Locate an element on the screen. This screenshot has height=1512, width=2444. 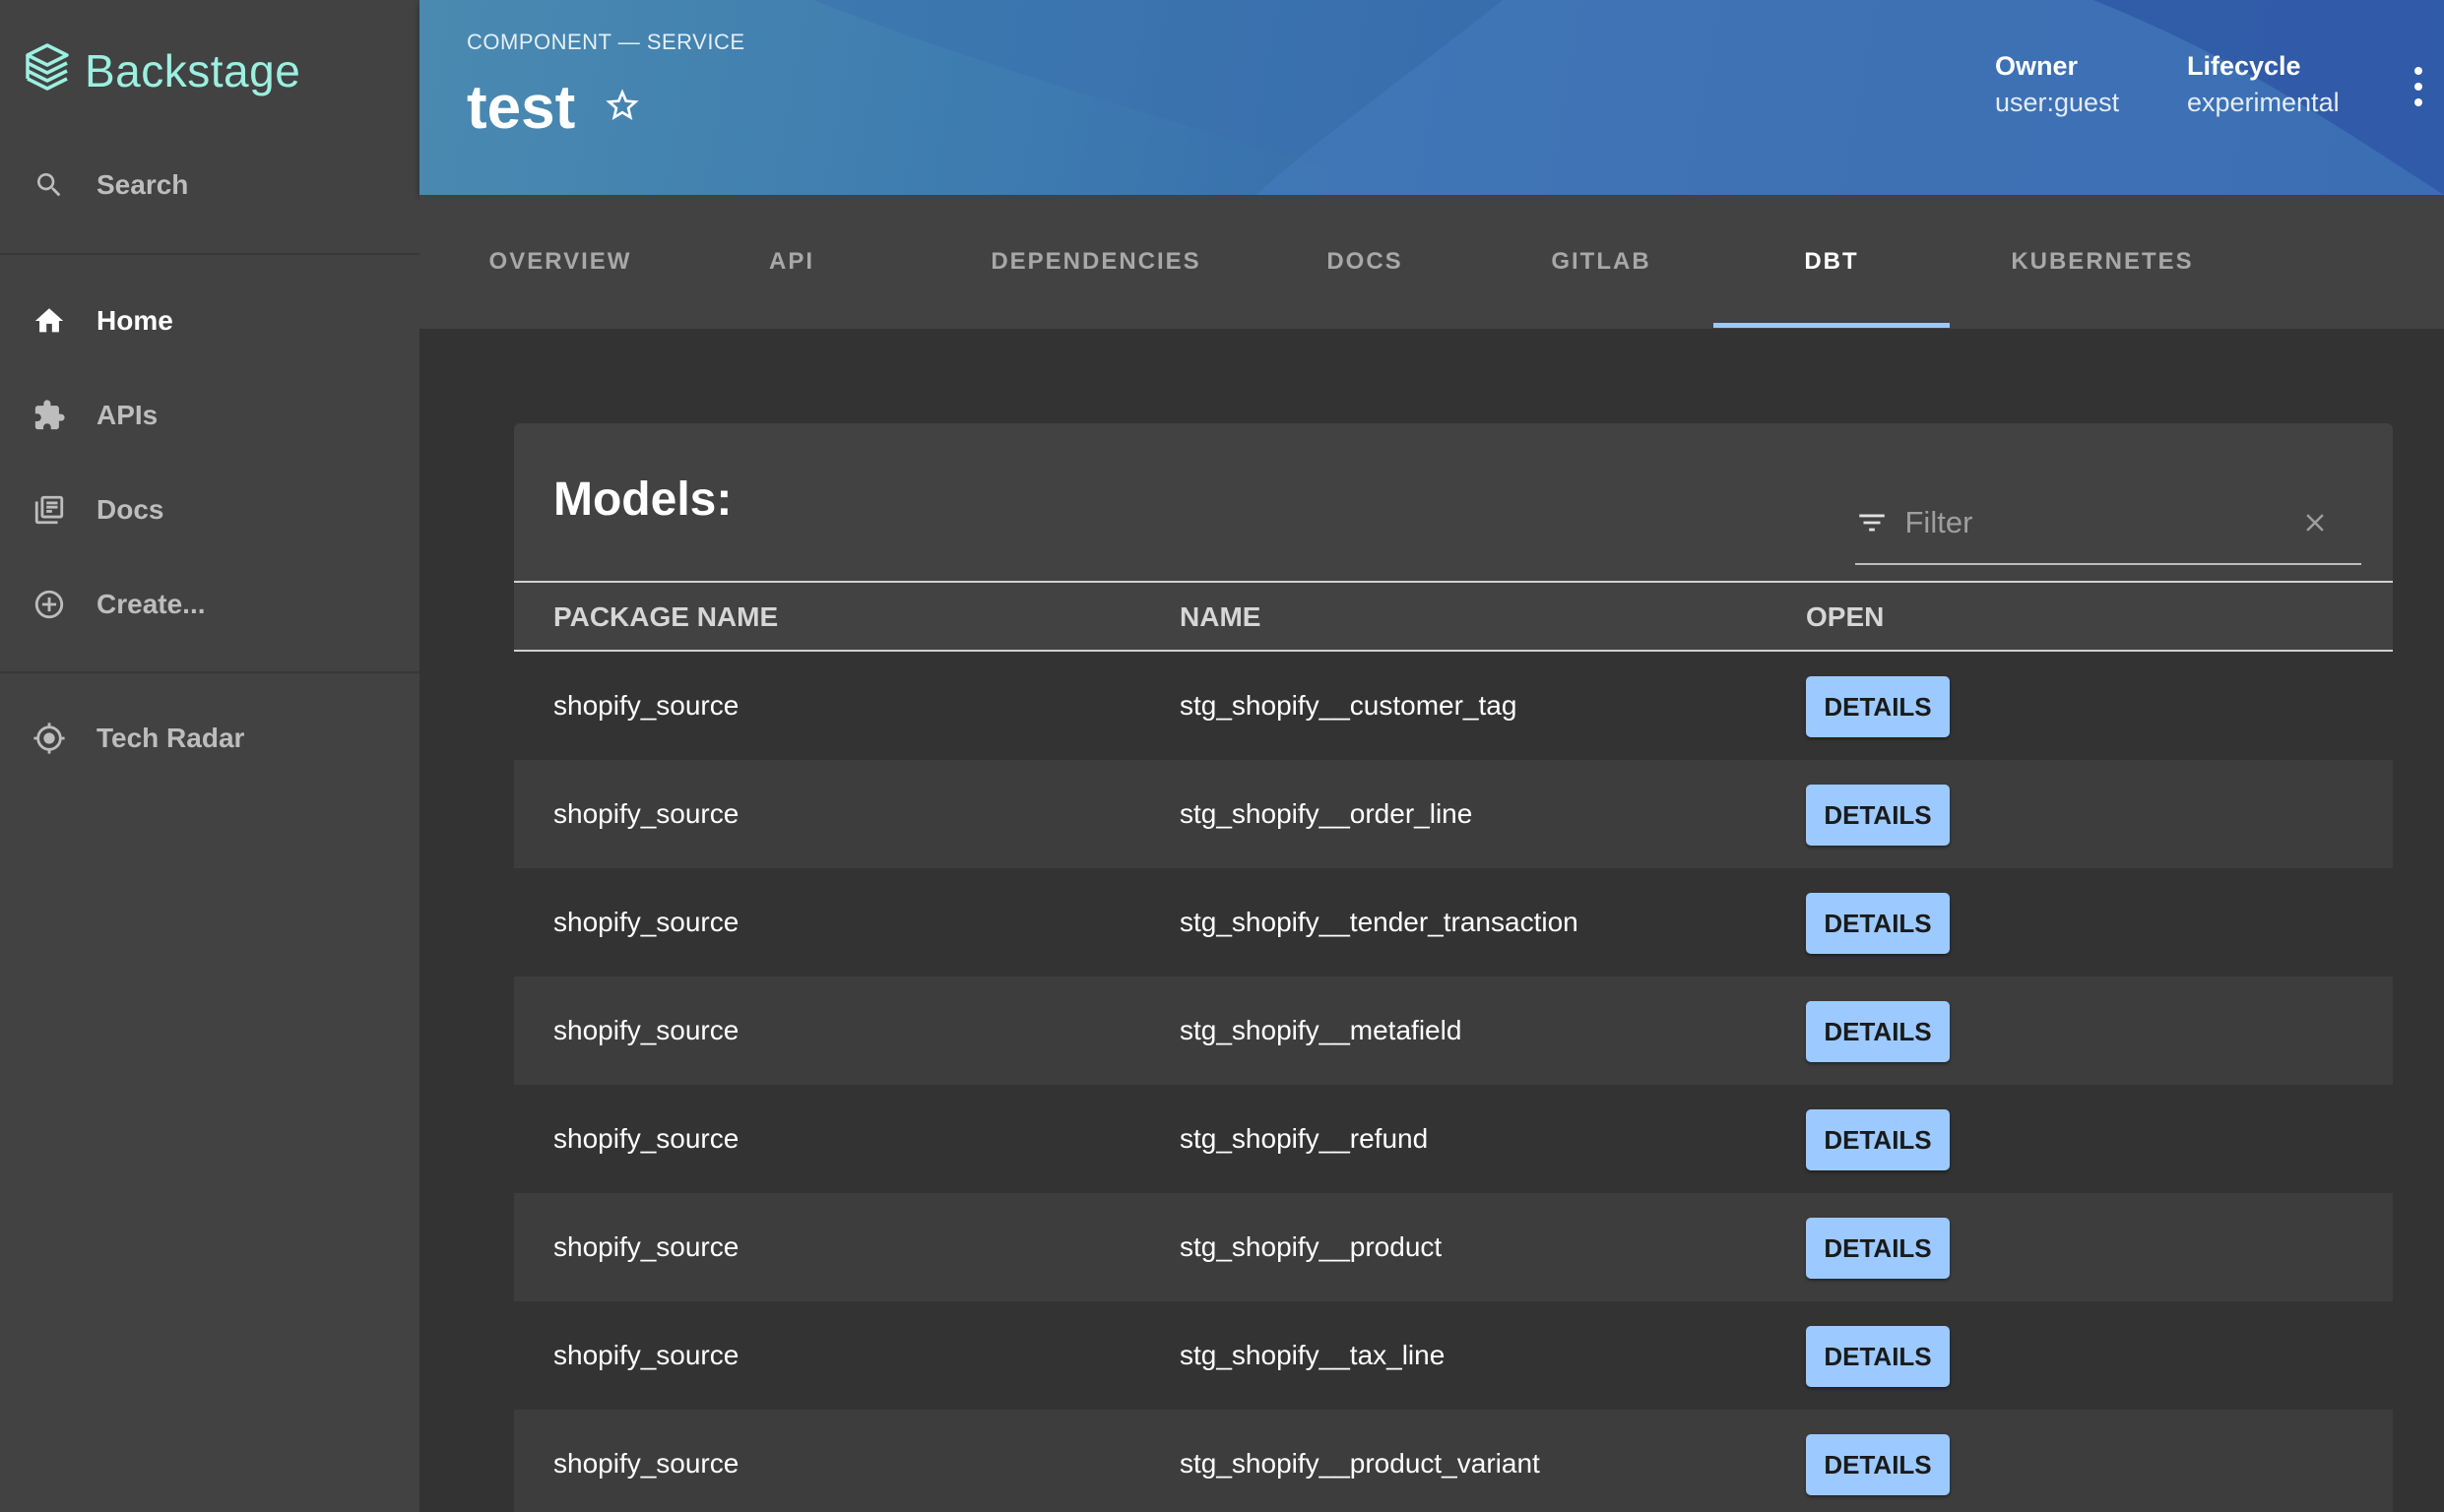
tab-overview: OVERVIEW is located at coordinates (560, 262).